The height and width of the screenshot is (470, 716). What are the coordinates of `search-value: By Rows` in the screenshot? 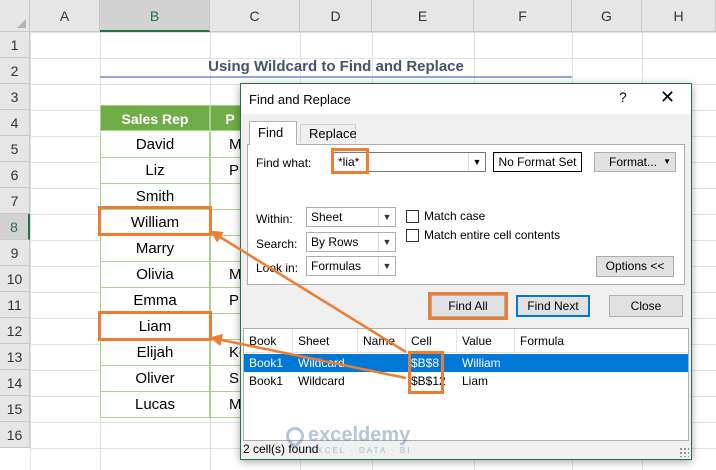 It's located at (335, 242).